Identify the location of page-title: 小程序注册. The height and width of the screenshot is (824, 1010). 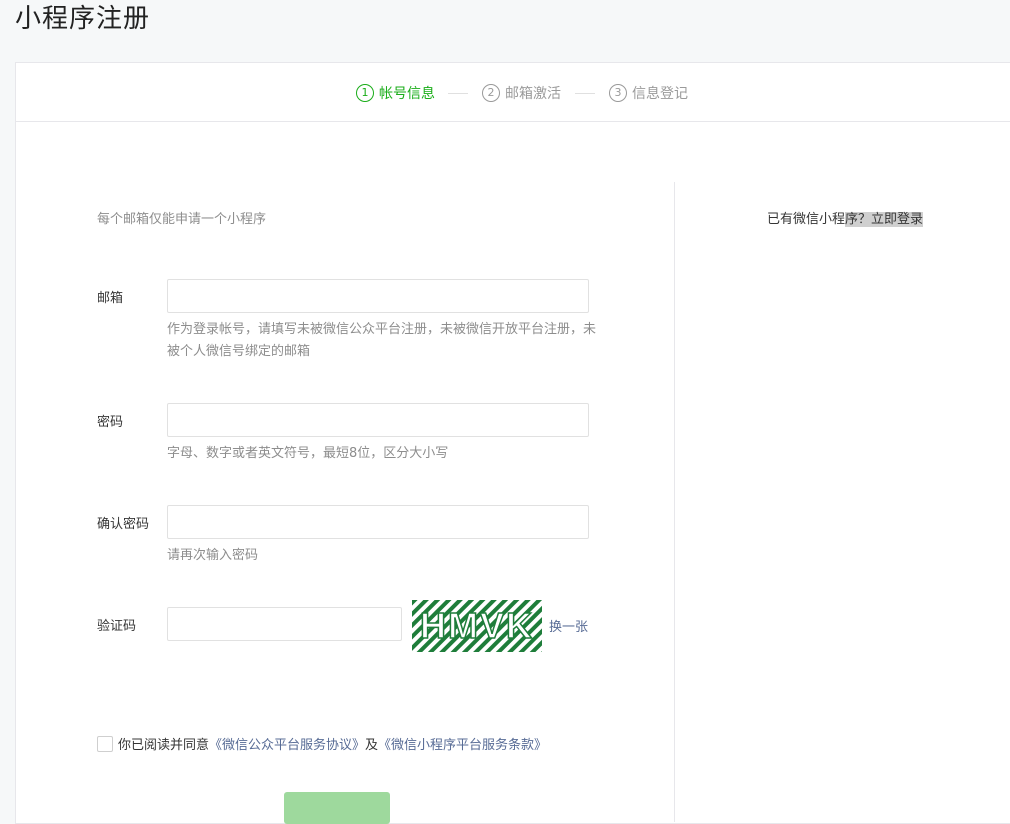
(83, 19).